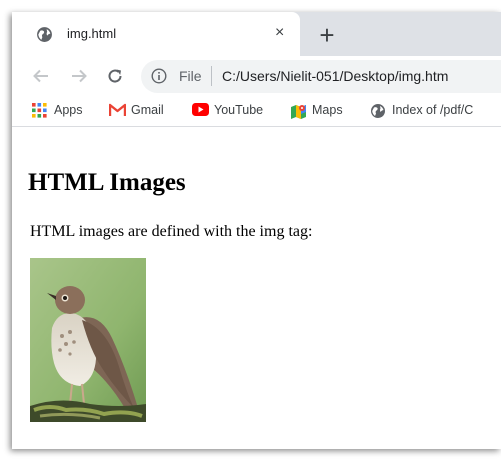  I want to click on youtube-icon, so click(200, 109).